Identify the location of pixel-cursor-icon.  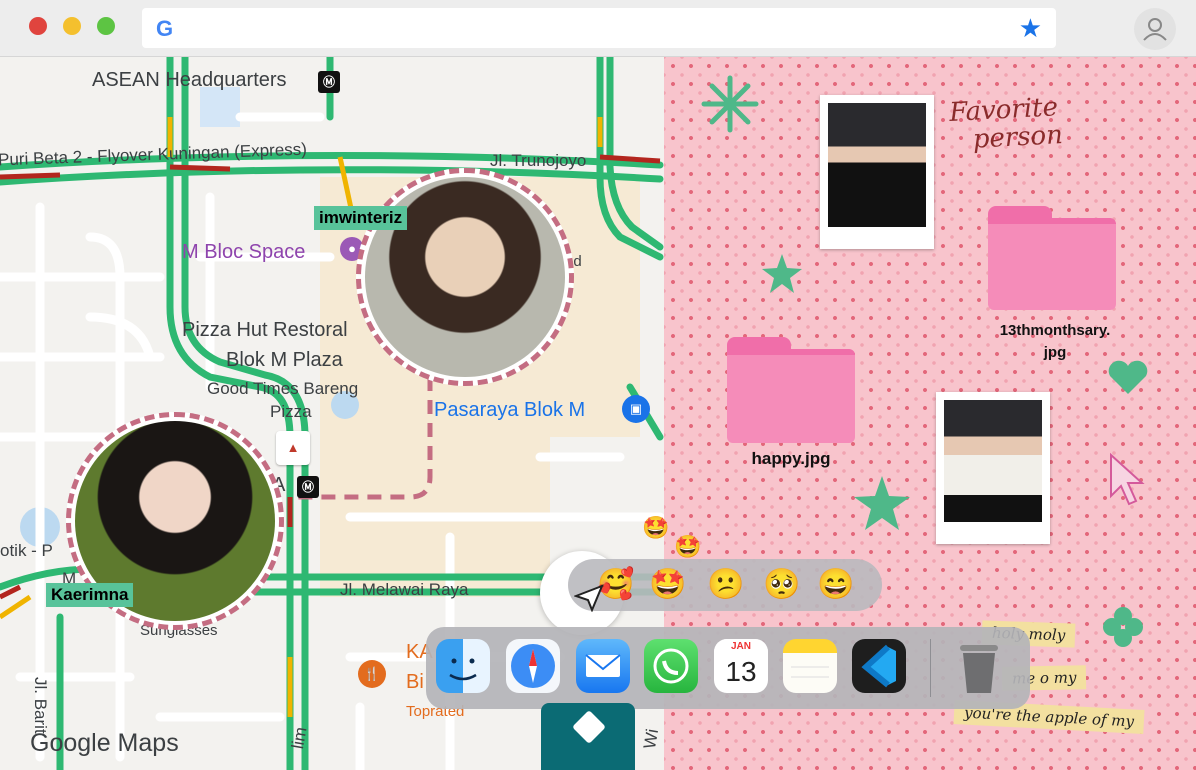
(1127, 479).